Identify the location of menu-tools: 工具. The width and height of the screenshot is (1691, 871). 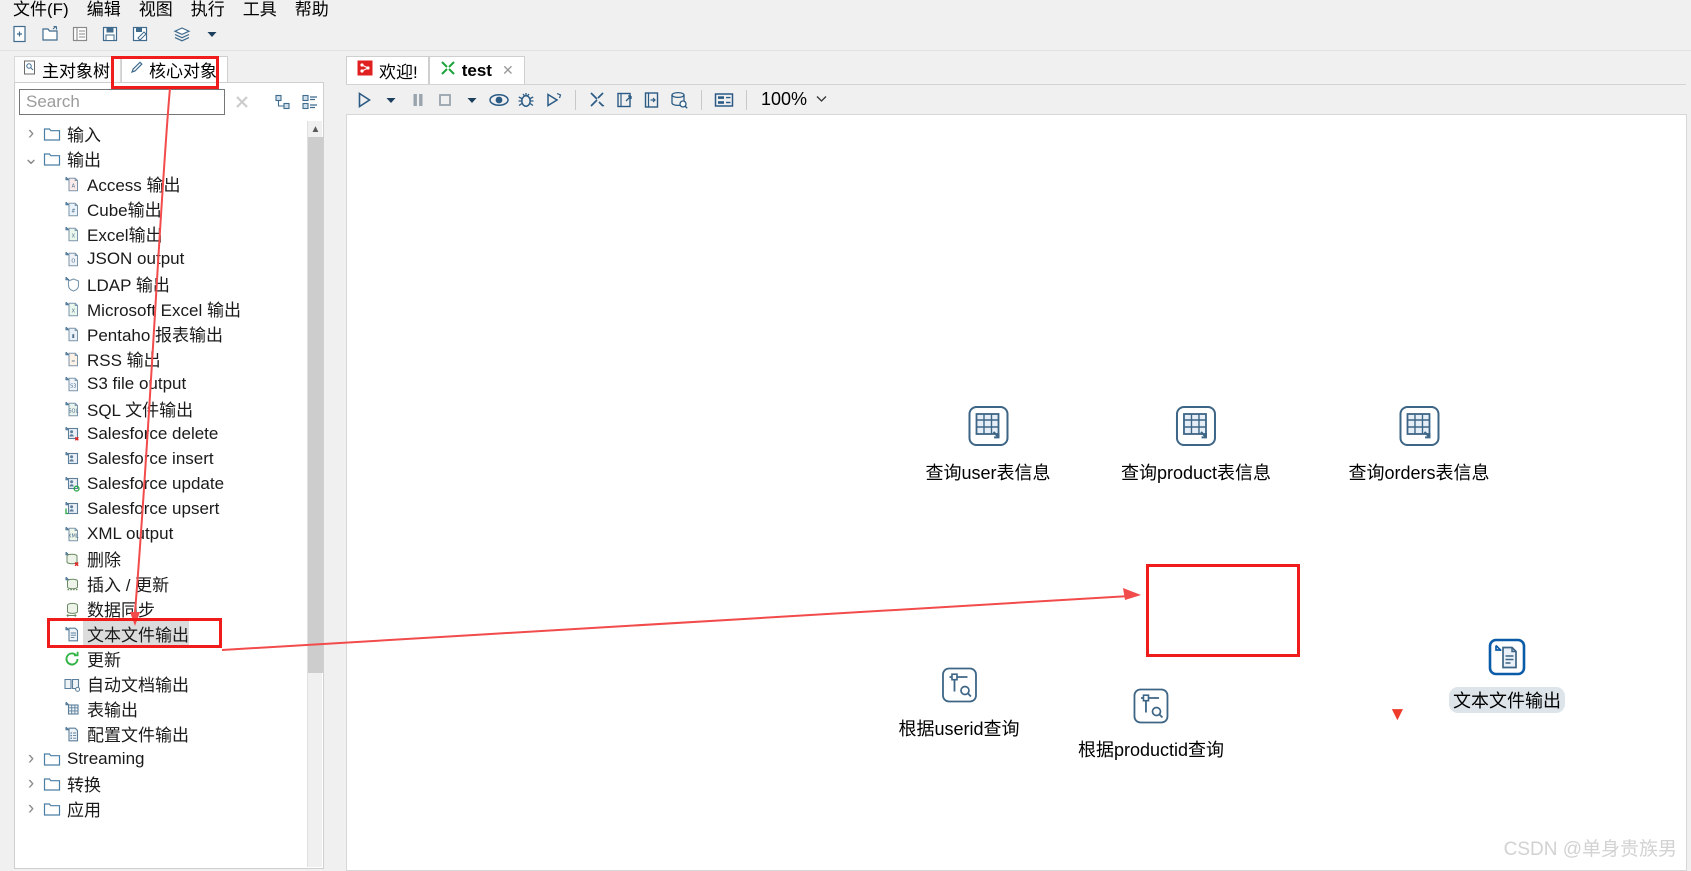
(260, 9).